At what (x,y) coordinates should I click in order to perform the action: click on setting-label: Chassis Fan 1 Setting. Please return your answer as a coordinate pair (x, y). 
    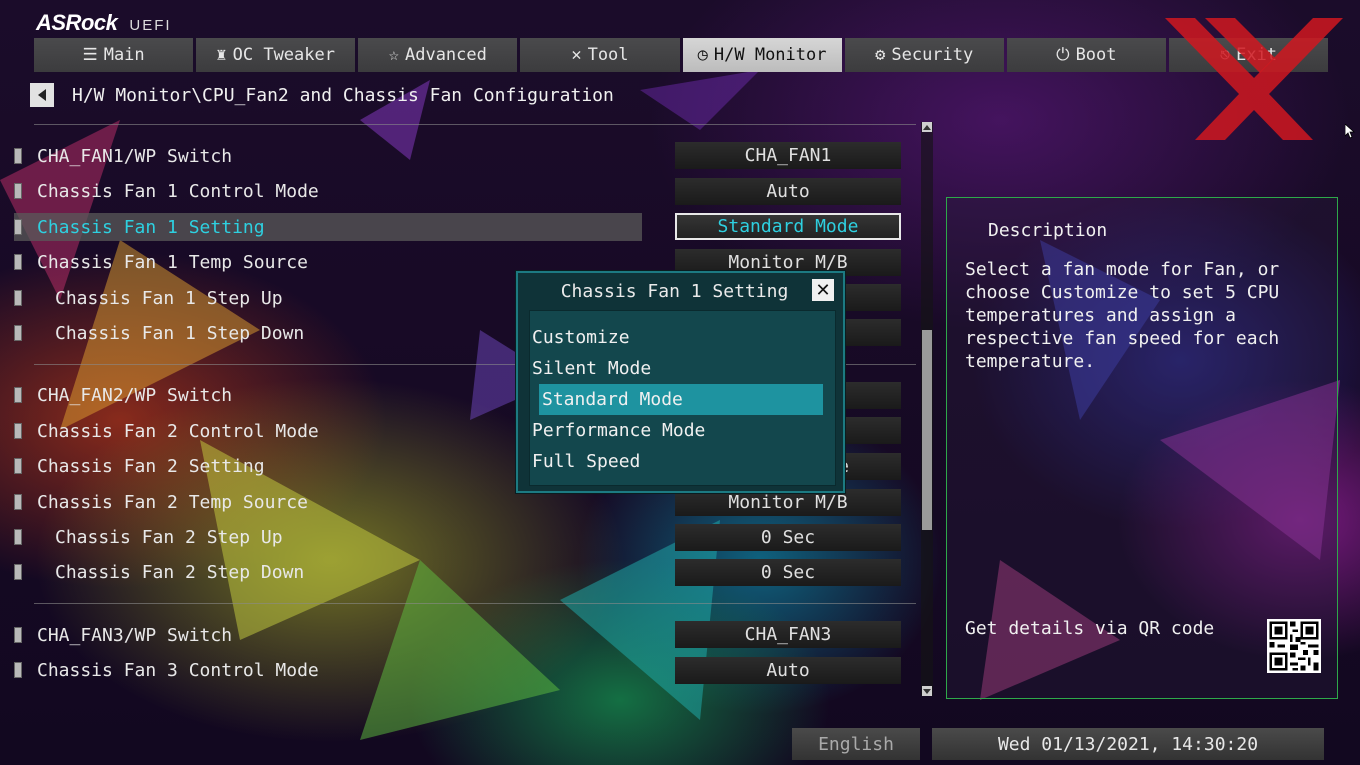
    Looking at the image, I should click on (151, 227).